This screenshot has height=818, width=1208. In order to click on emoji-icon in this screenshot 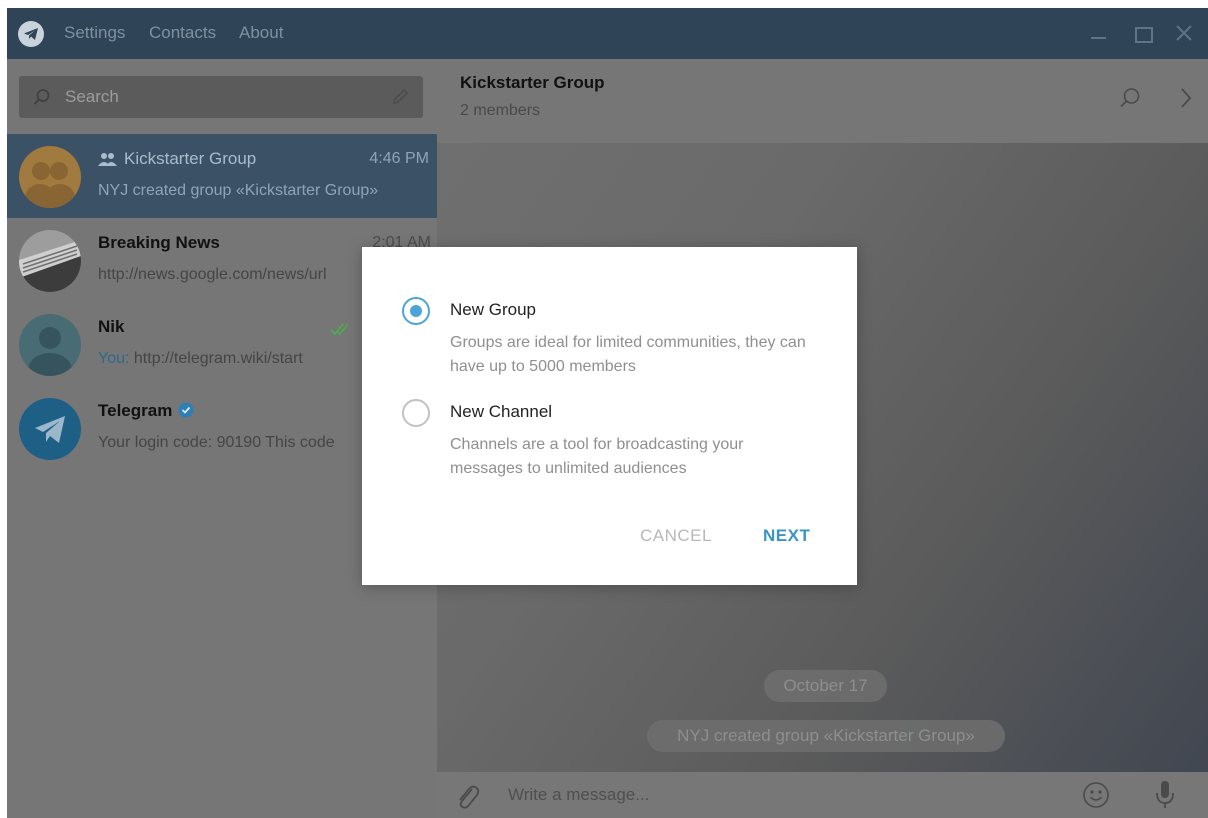, I will do `click(1096, 797)`.